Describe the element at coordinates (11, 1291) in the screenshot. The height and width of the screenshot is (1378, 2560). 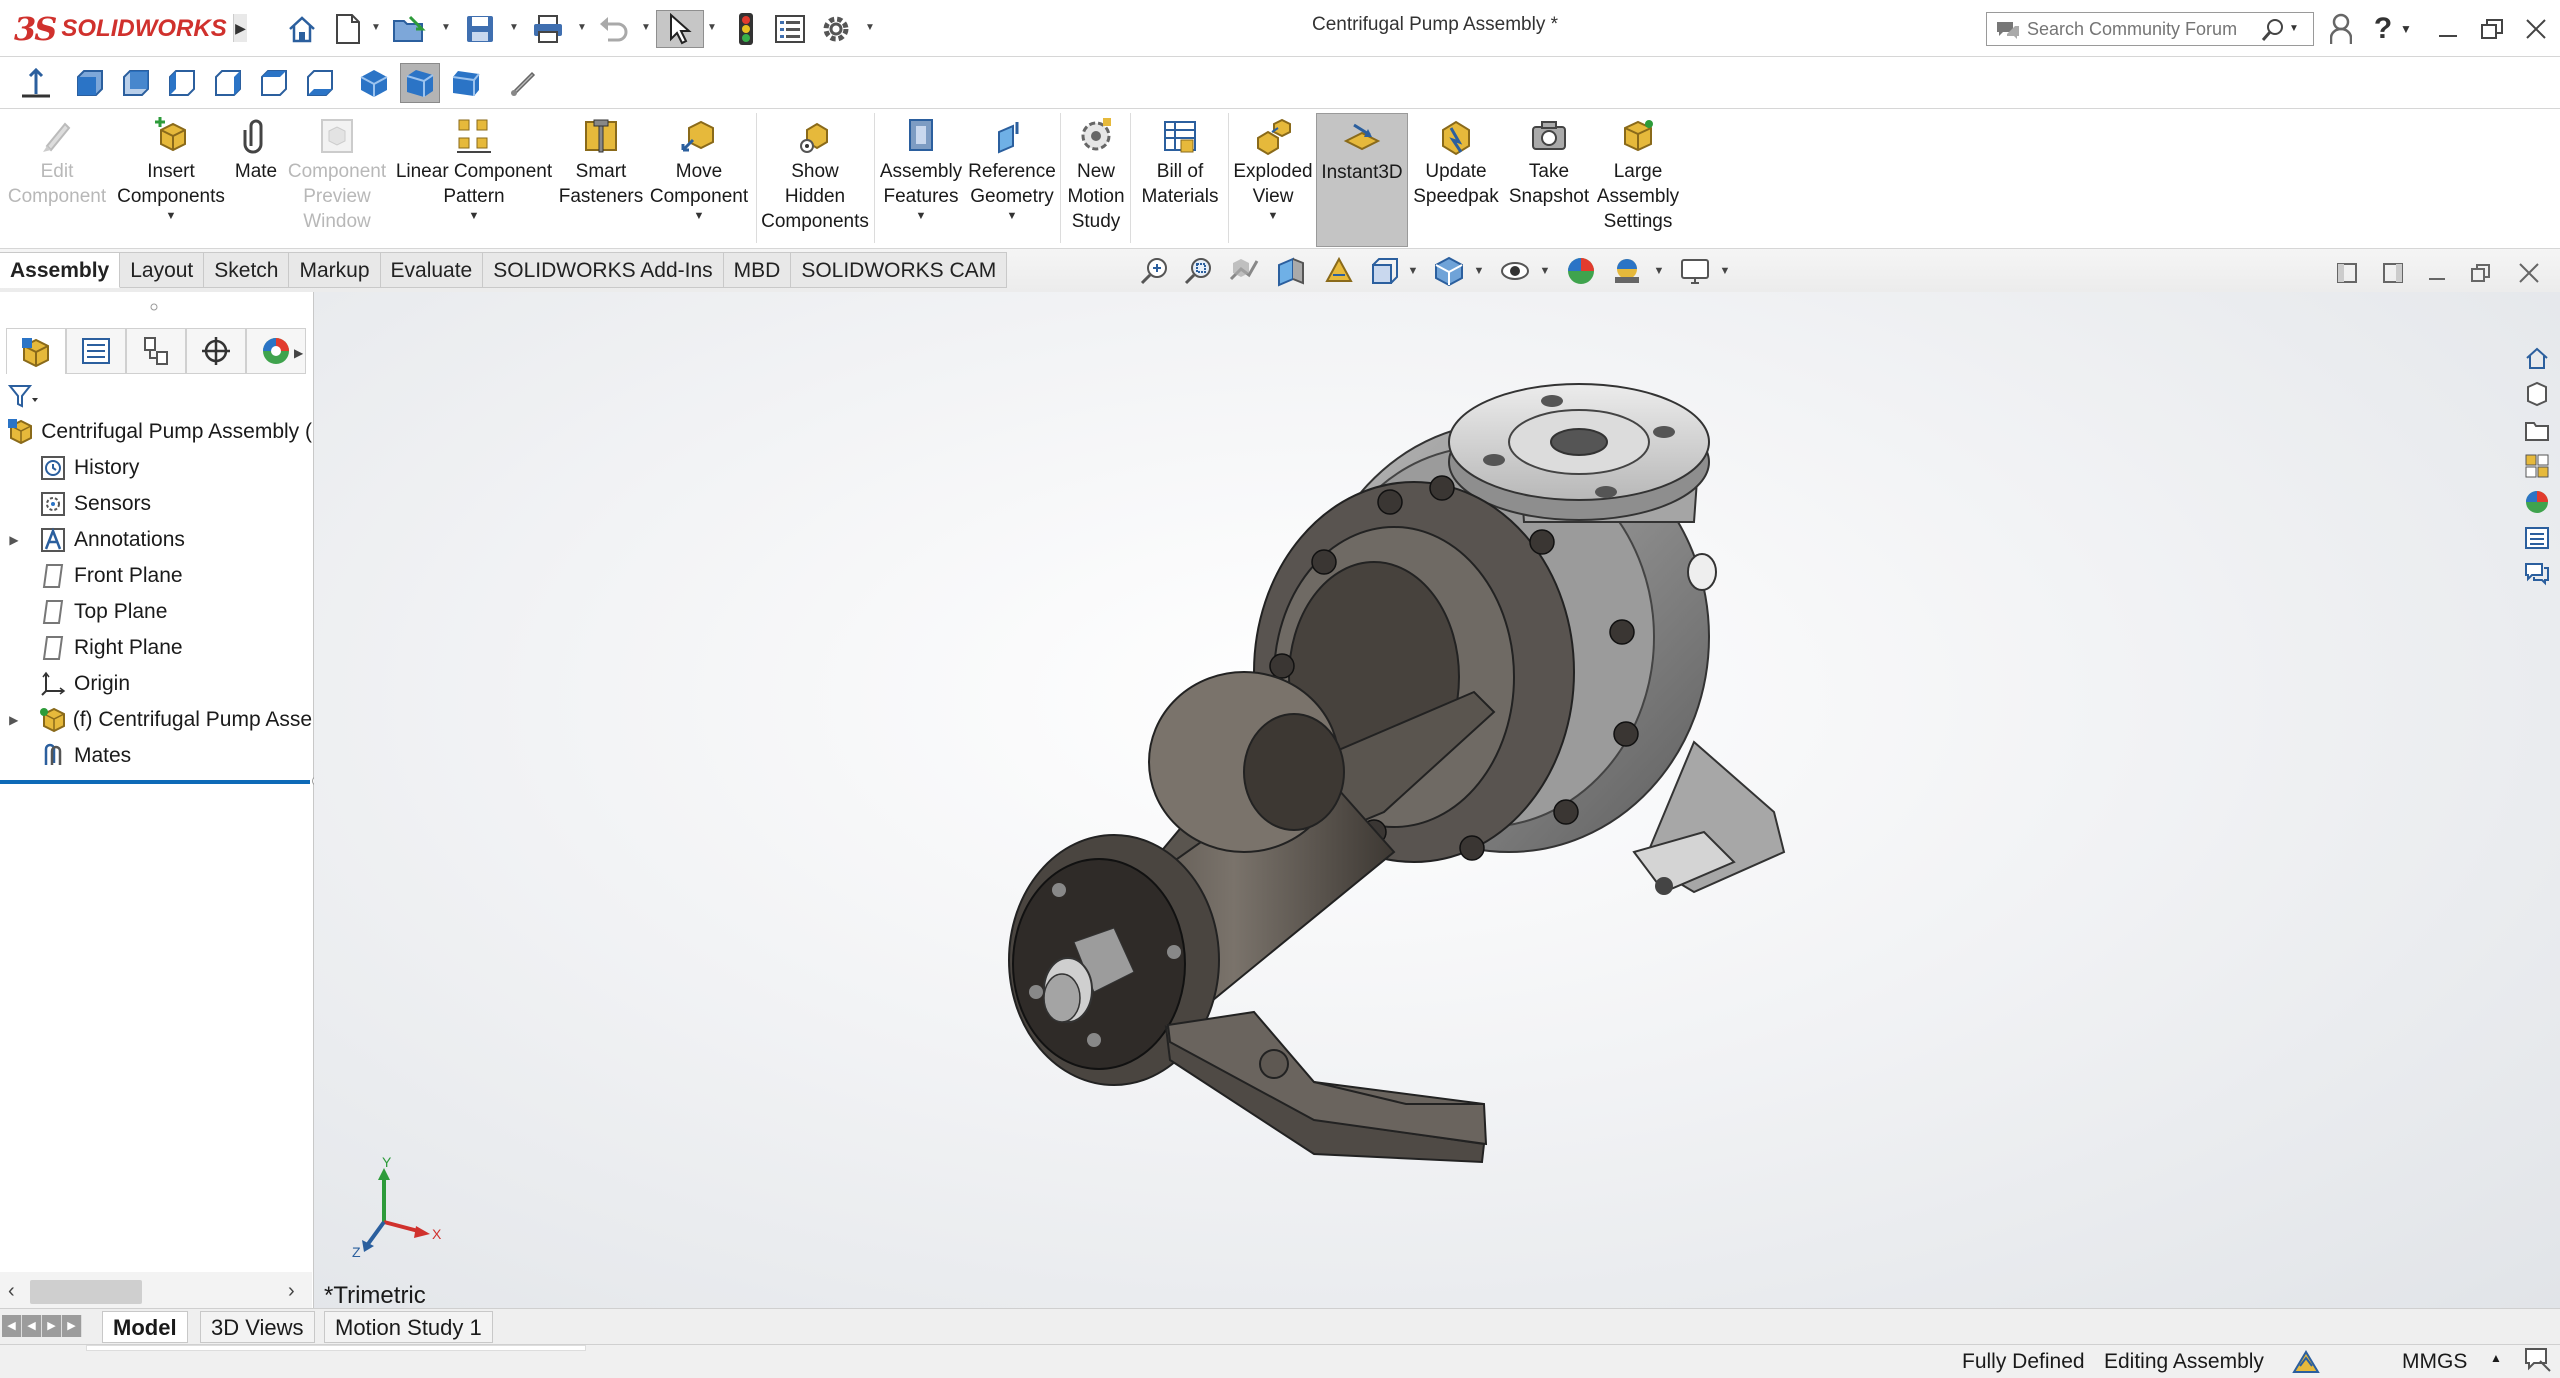
I see `scroll-left-icon: ‹` at that location.